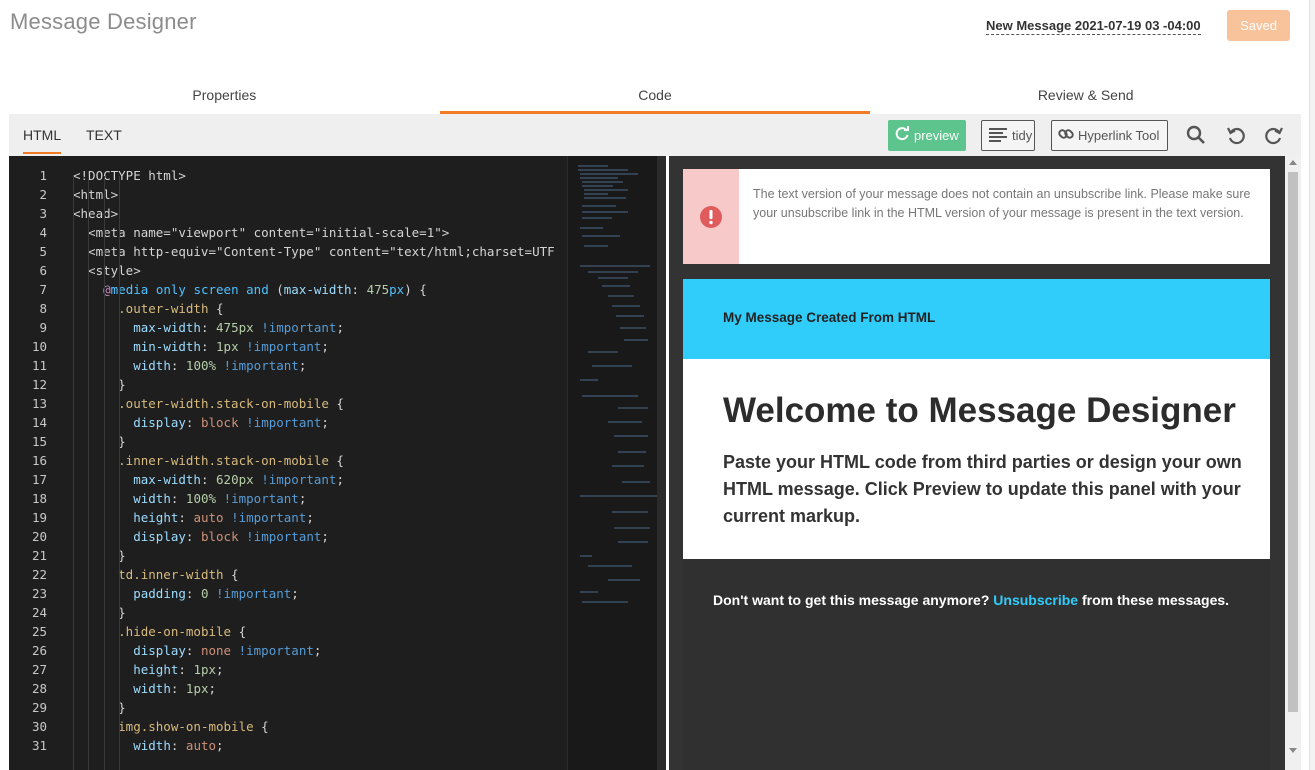 The image size is (1315, 770). I want to click on tidy-button: tidy, so click(1008, 135).